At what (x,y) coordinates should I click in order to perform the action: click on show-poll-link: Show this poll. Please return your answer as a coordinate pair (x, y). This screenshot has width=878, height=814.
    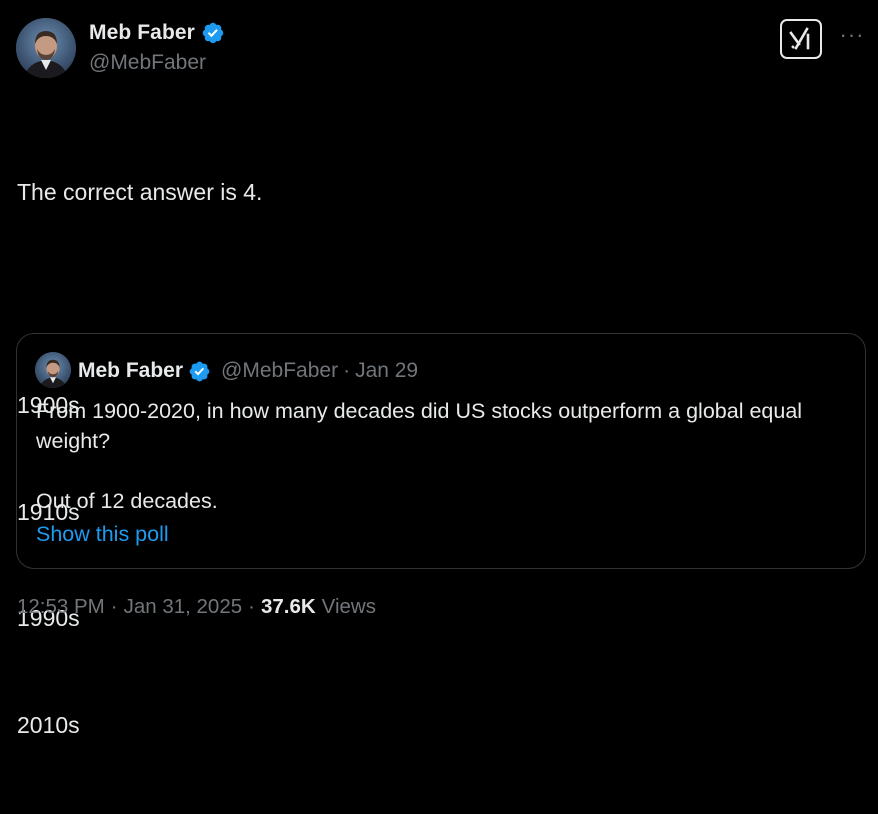
    Looking at the image, I should click on (102, 534).